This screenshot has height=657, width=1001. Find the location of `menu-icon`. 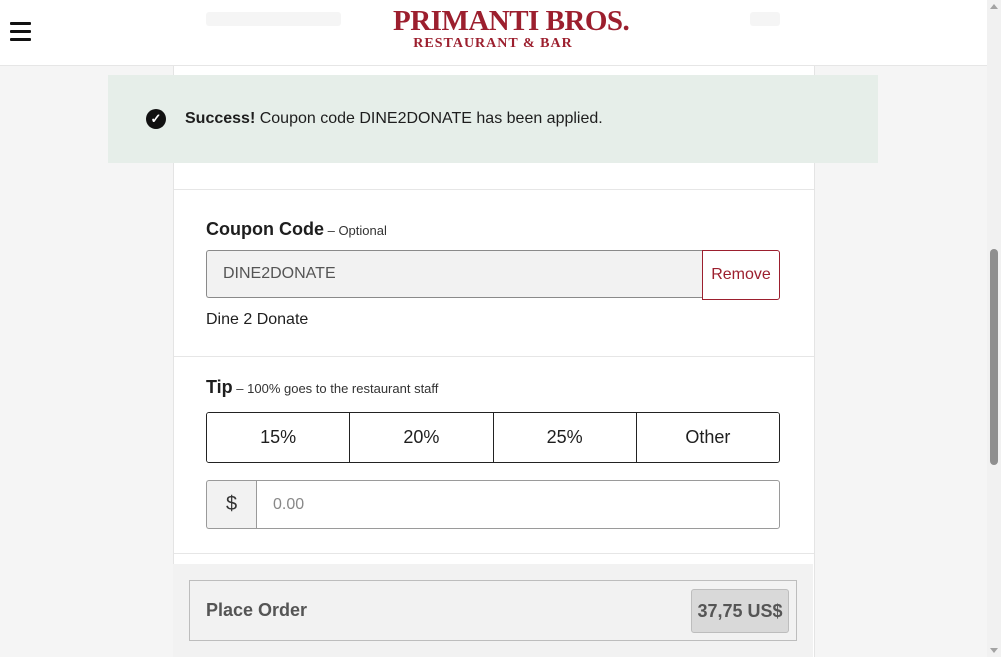

menu-icon is located at coordinates (20, 31).